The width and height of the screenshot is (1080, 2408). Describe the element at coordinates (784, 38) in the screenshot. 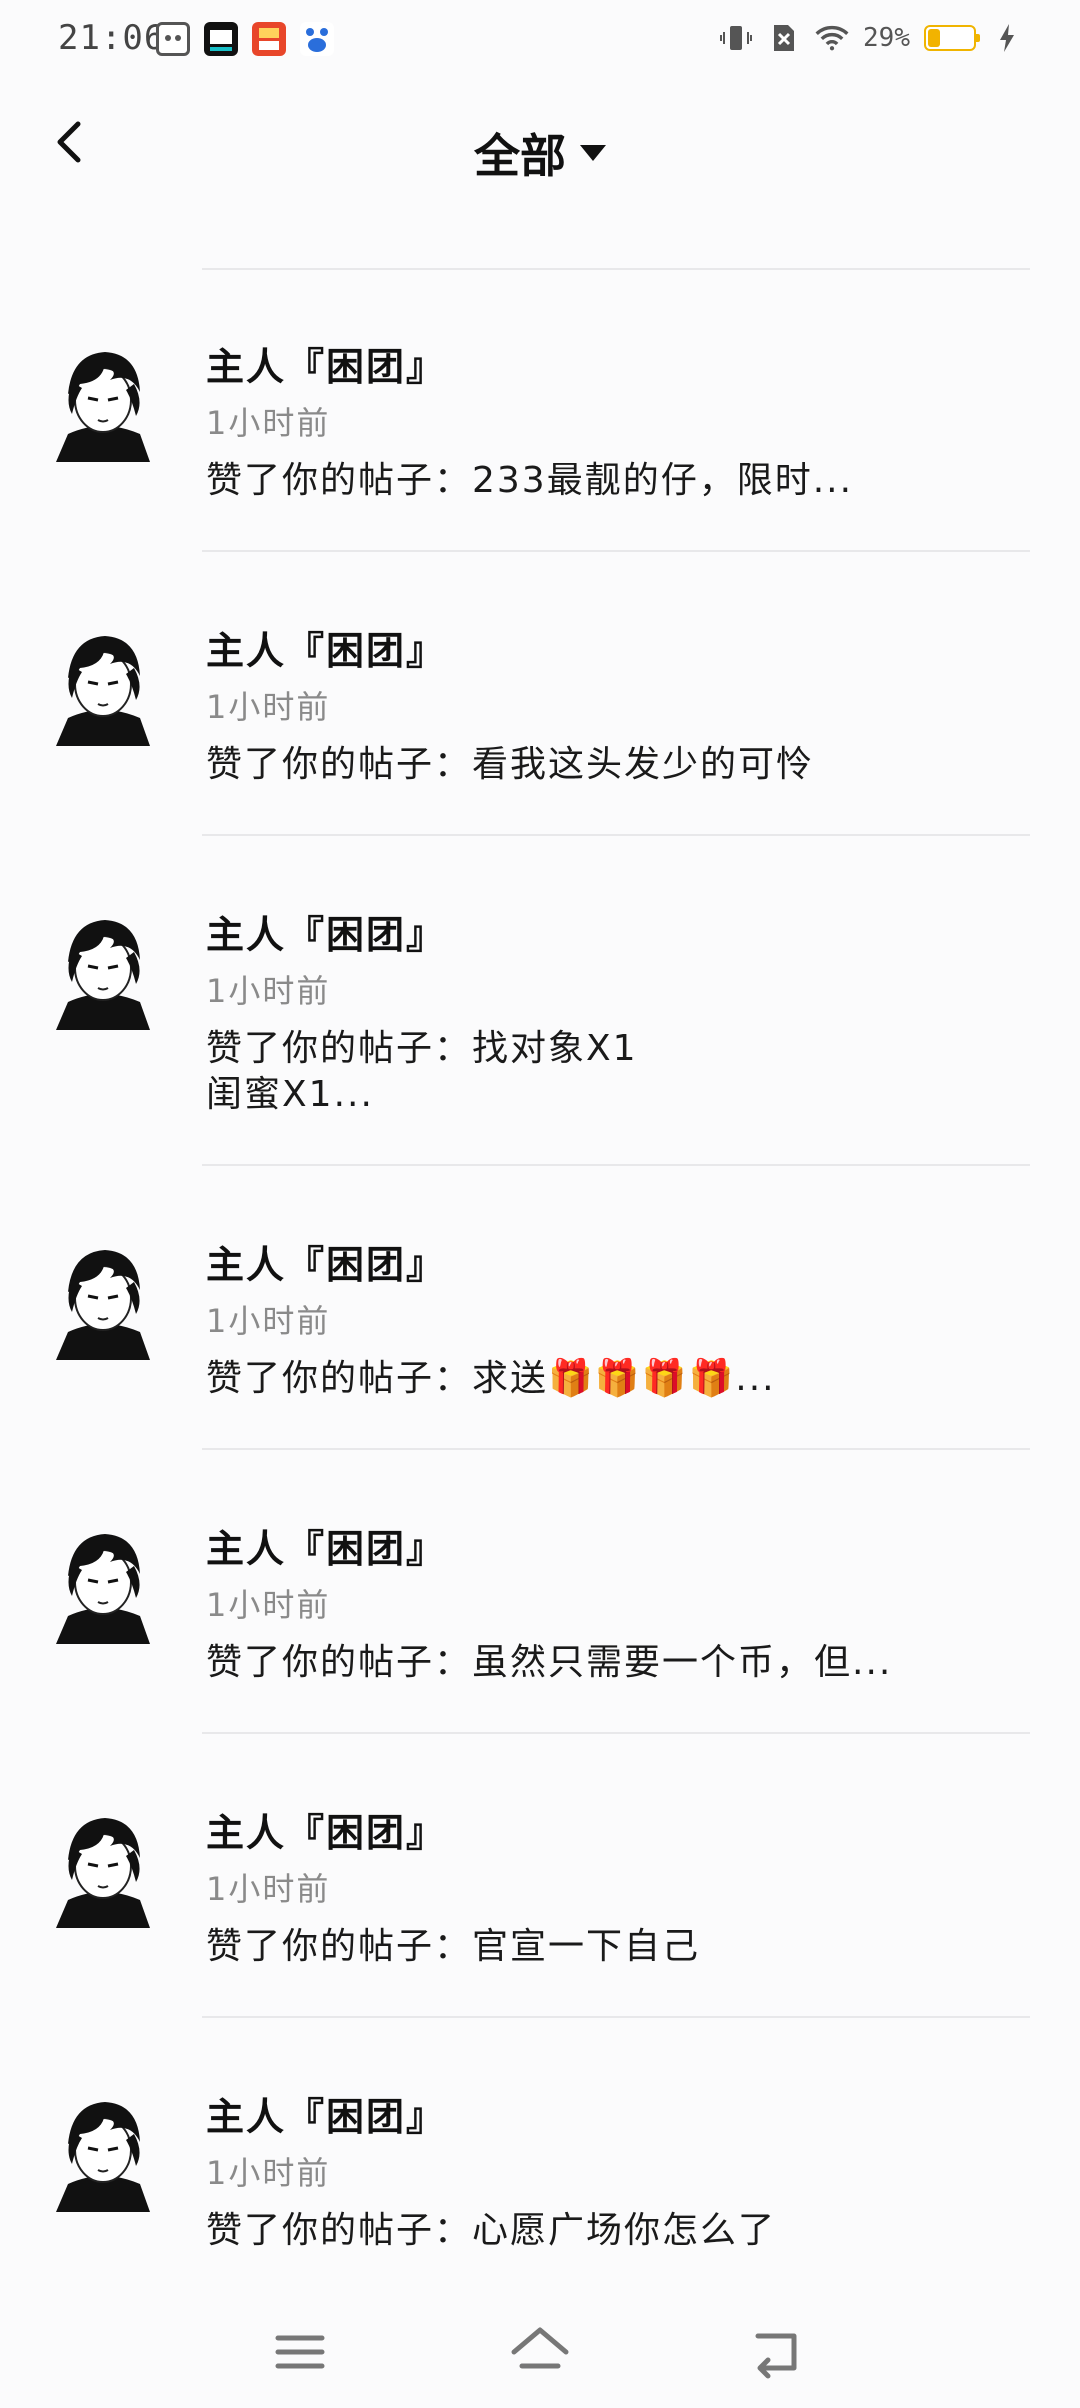

I see `no-sim-icon` at that location.